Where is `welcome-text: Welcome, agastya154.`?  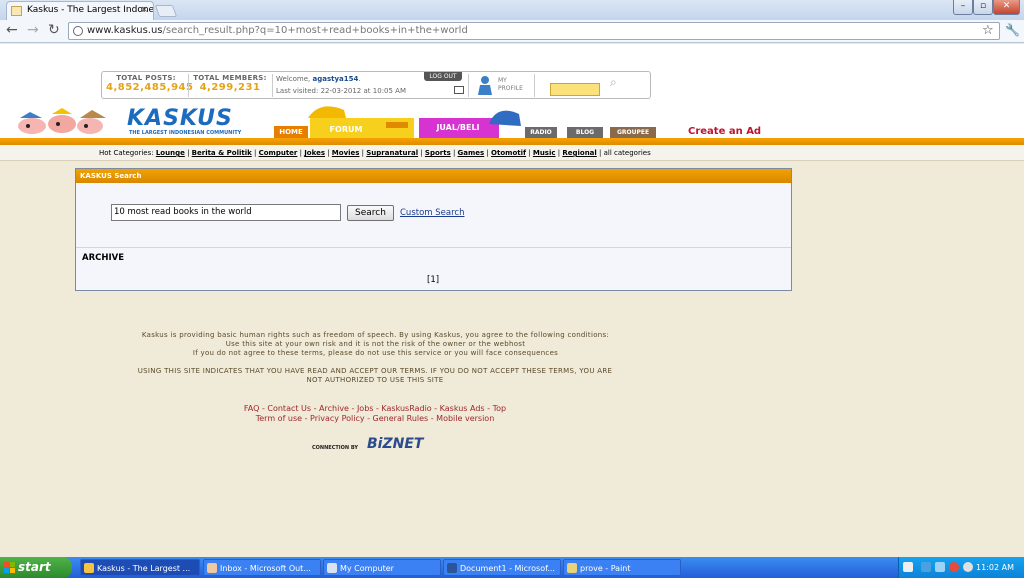
welcome-text: Welcome, agastya154. is located at coordinates (318, 79).